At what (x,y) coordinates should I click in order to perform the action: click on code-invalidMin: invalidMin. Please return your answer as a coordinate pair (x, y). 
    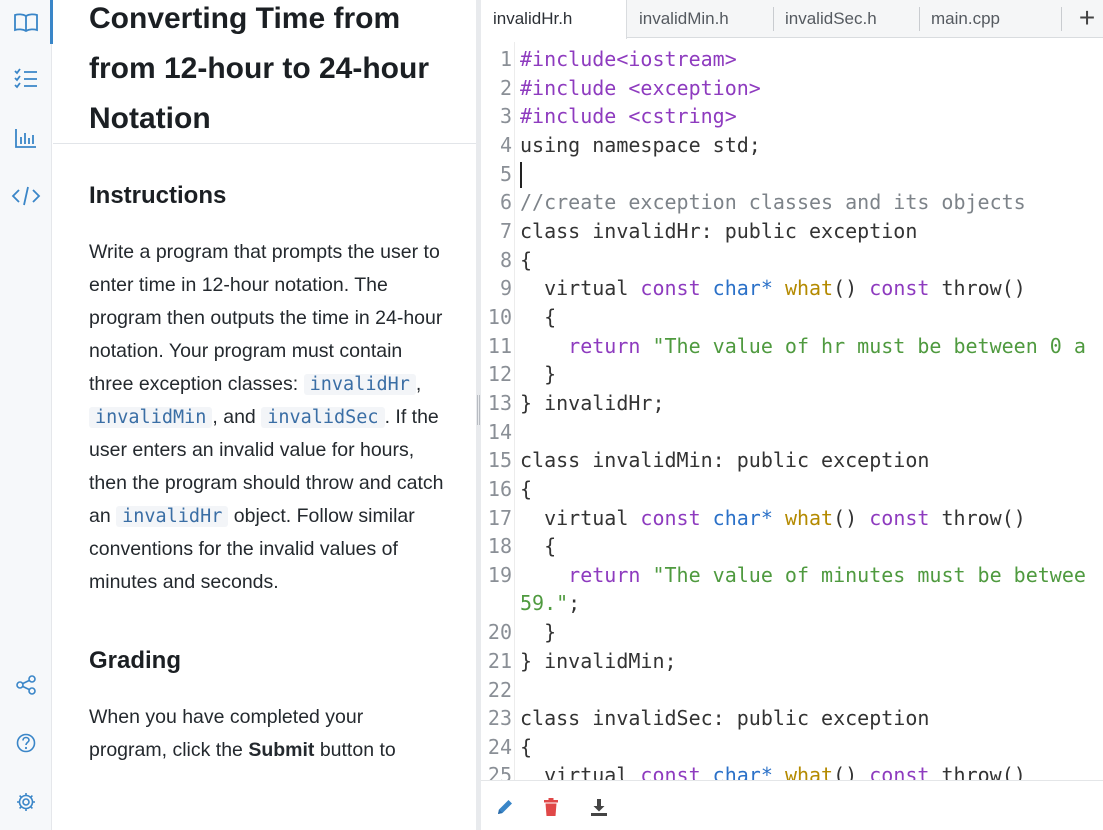
    Looking at the image, I should click on (151, 417).